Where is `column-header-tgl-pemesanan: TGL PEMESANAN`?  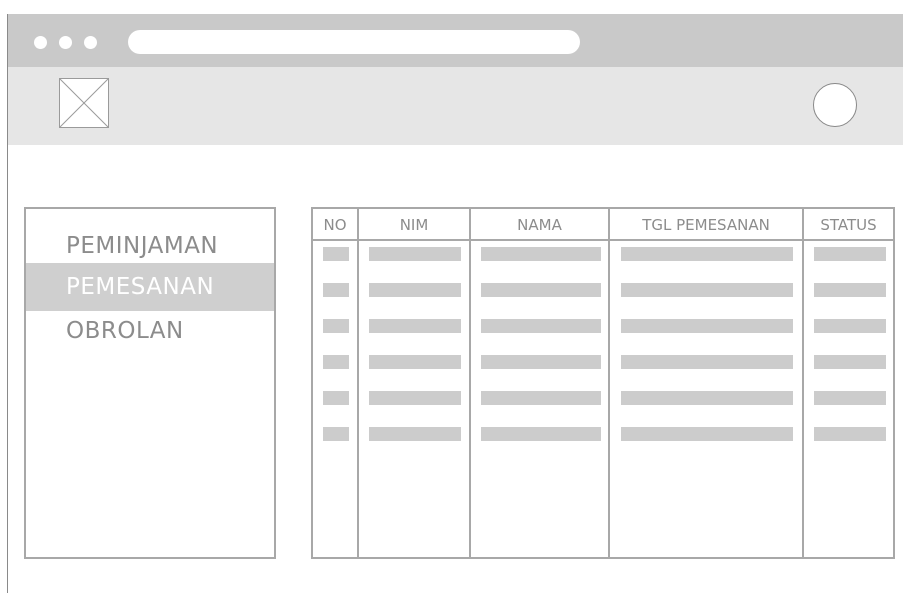 column-header-tgl-pemesanan: TGL PEMESANAN is located at coordinates (706, 225).